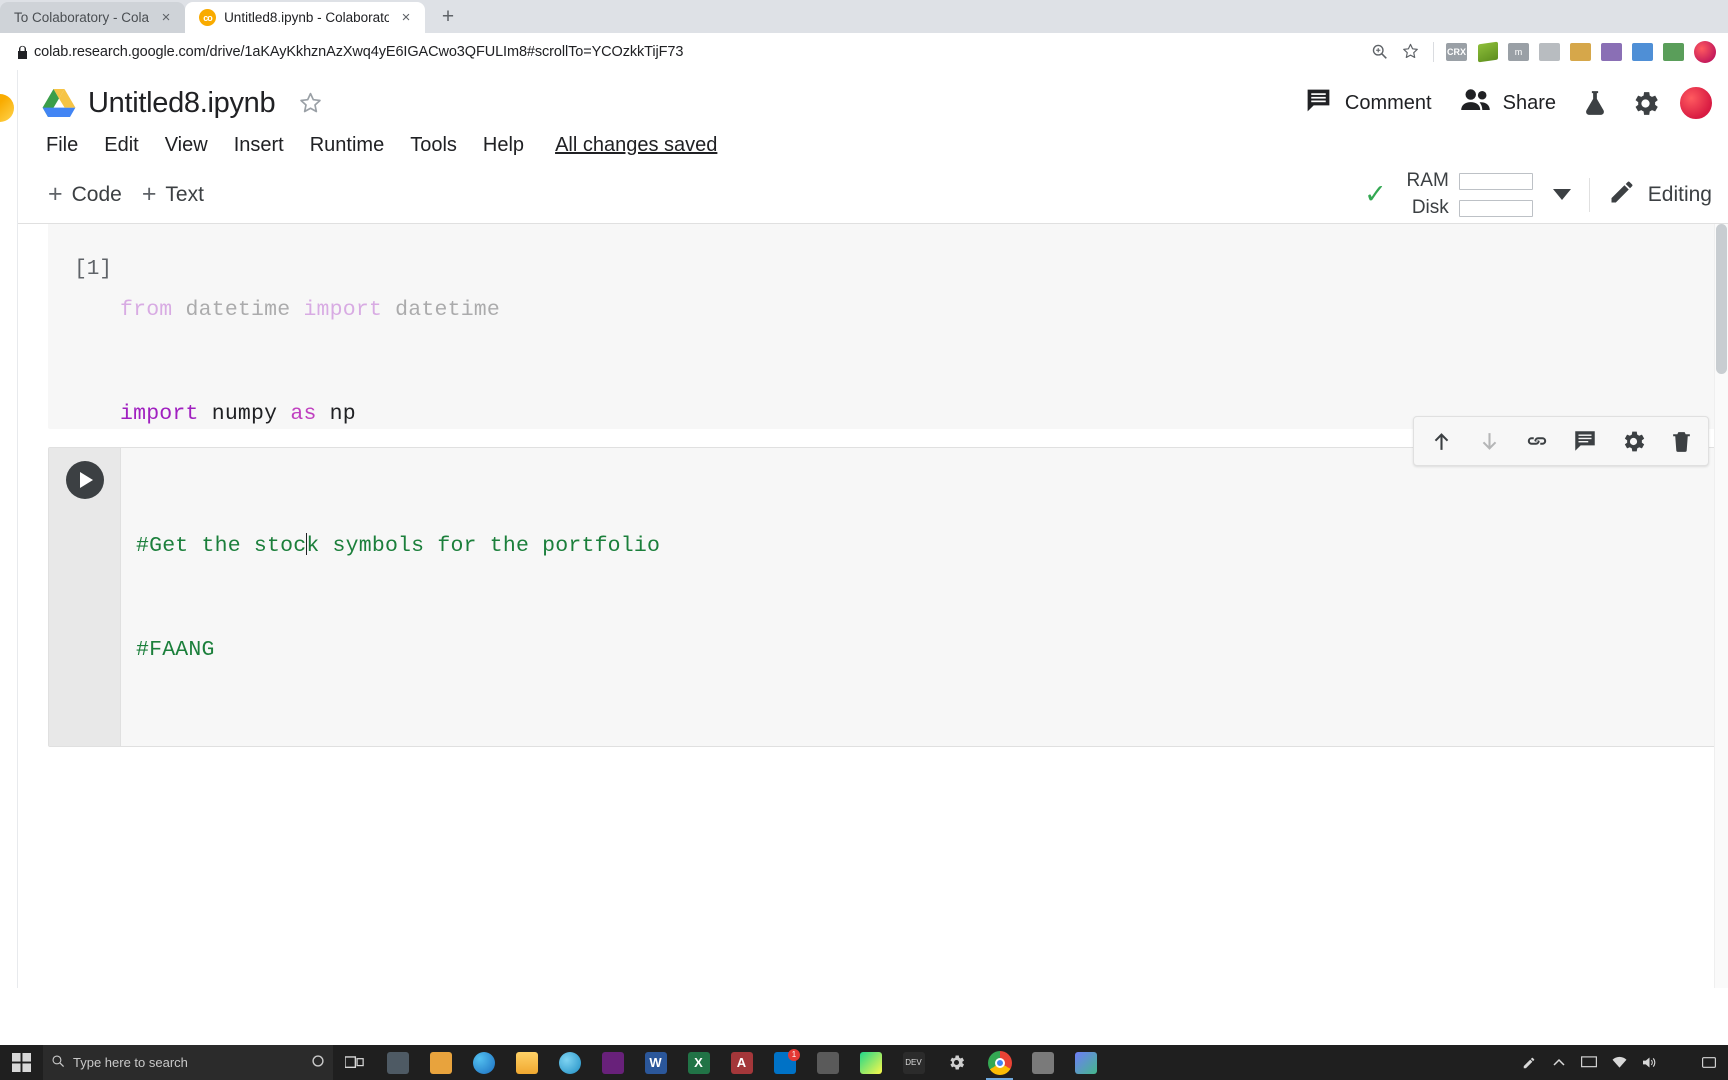  What do you see at coordinates (483, 1062) in the screenshot?
I see `edge-icon` at bounding box center [483, 1062].